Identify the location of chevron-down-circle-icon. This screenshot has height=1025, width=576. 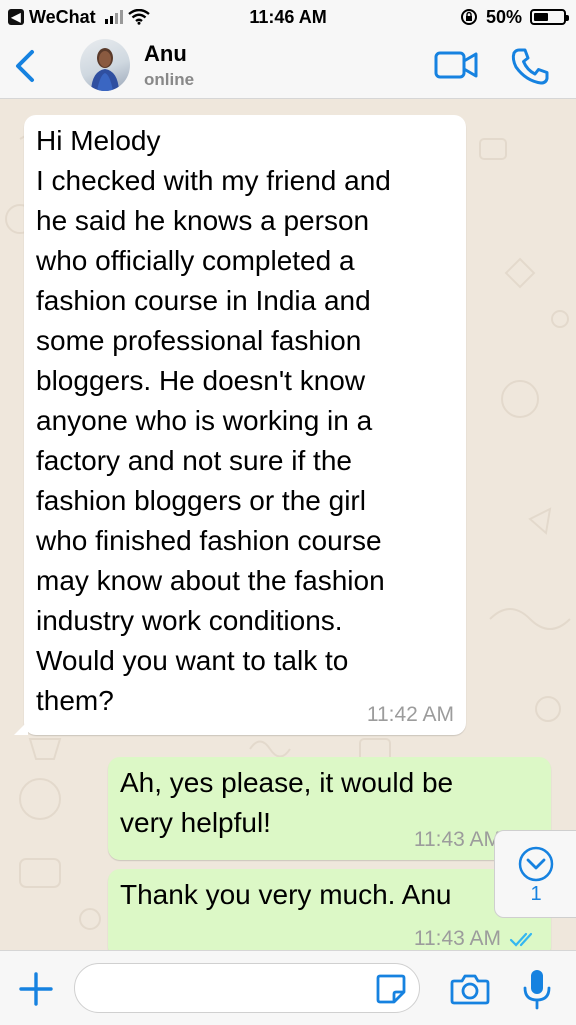
(536, 864).